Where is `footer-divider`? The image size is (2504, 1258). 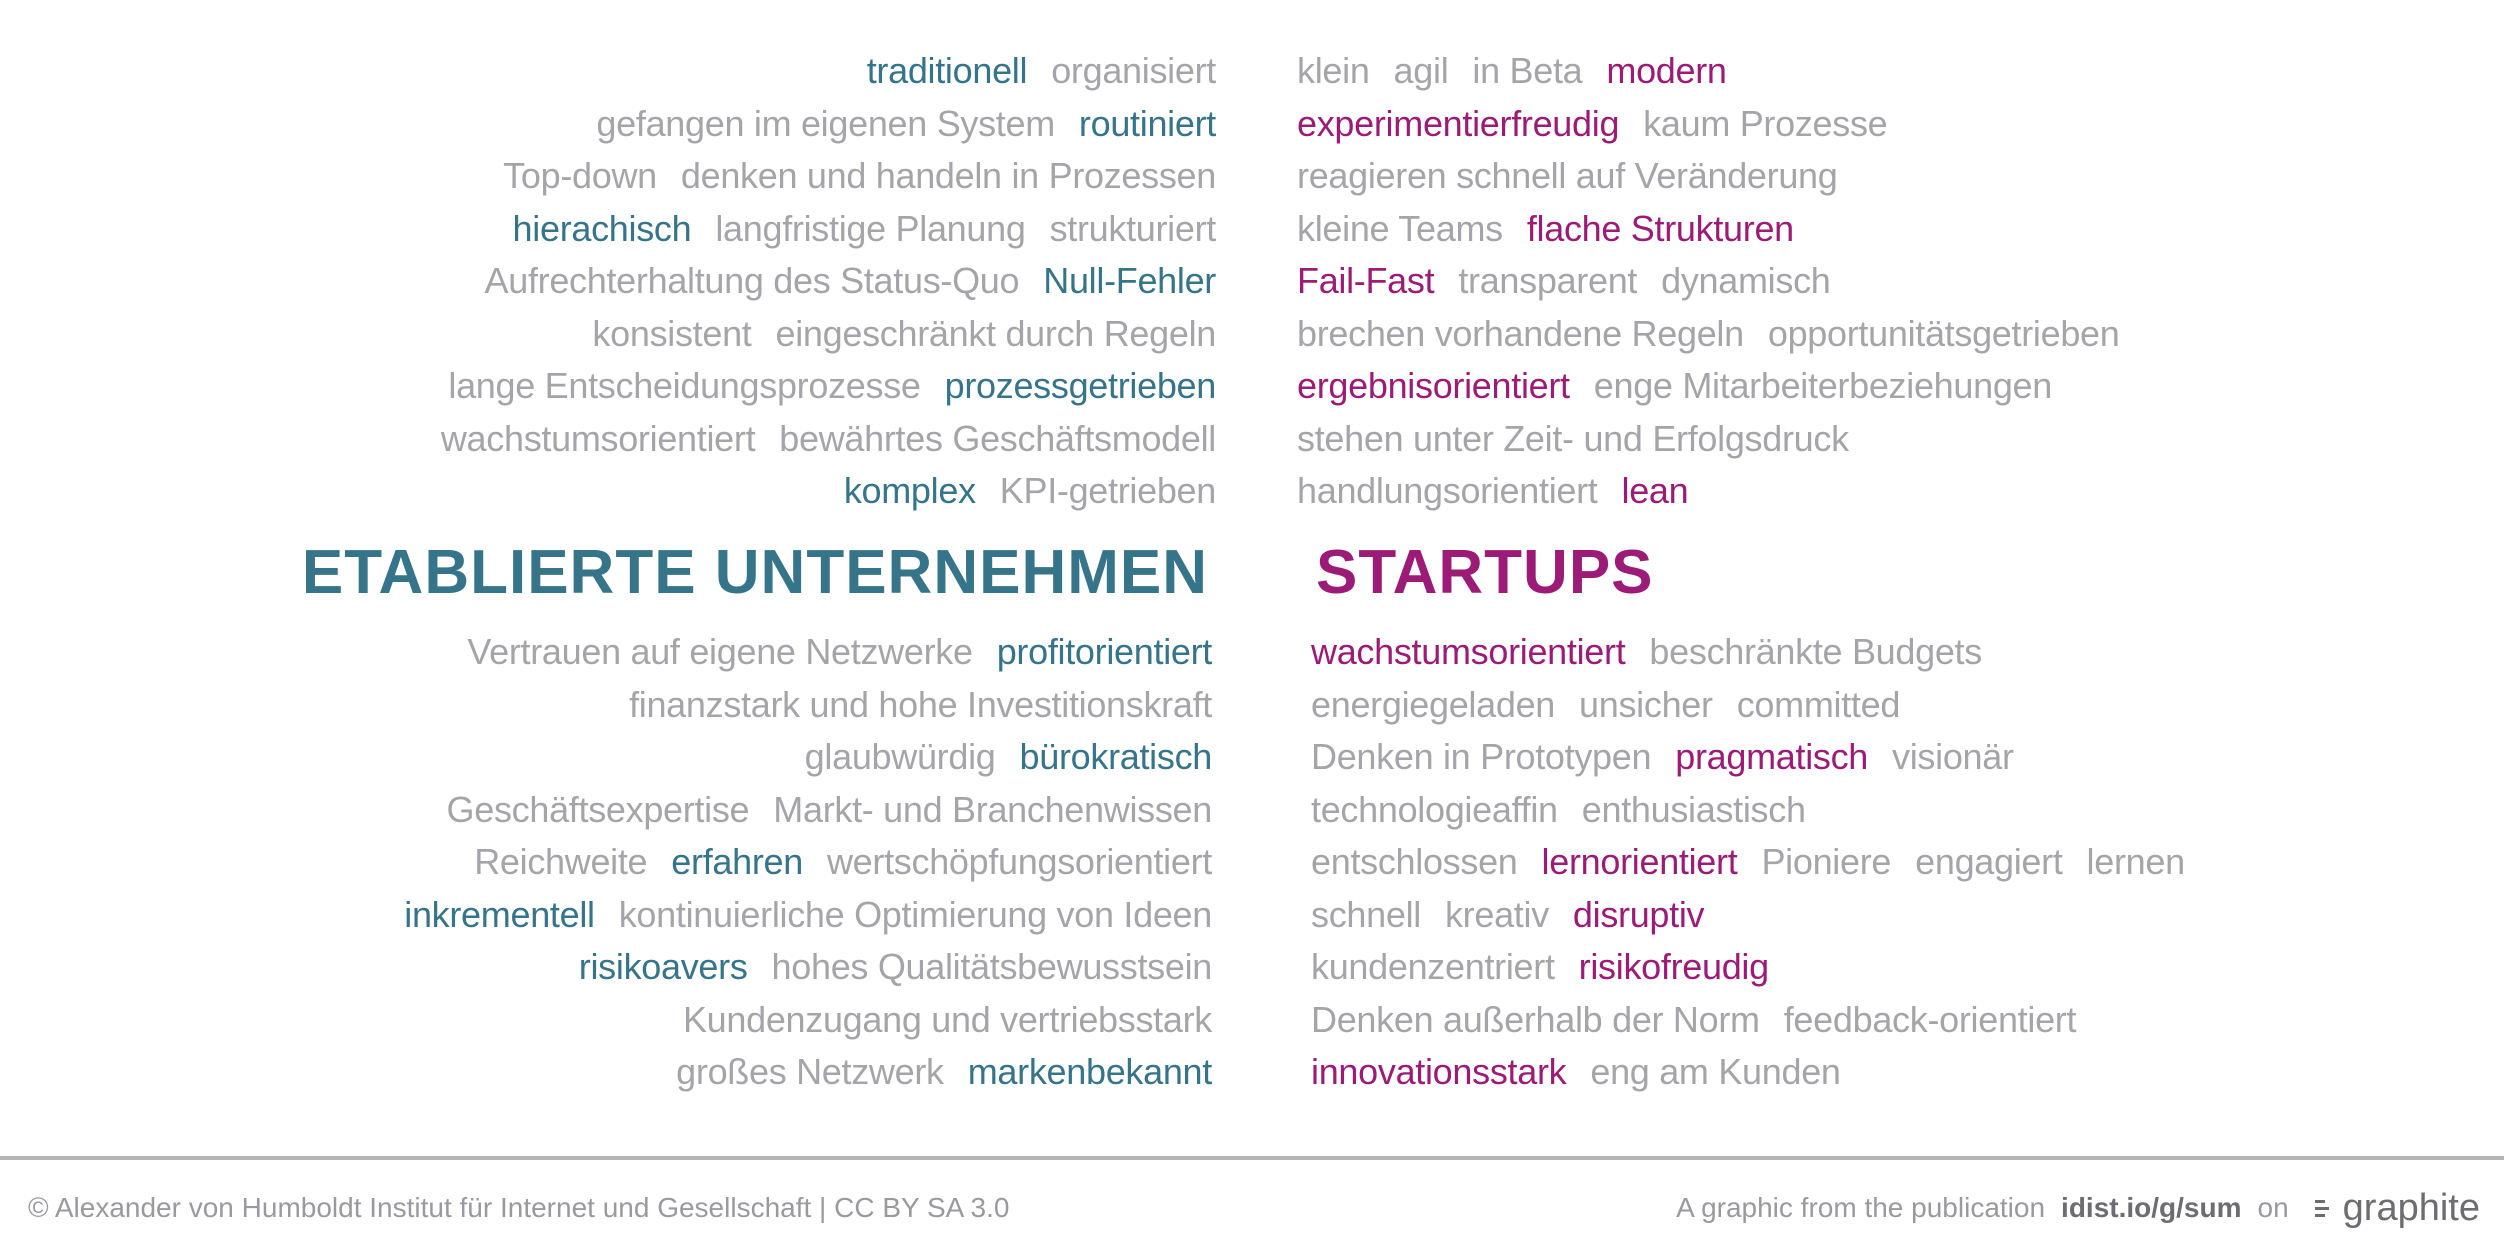 footer-divider is located at coordinates (1252, 1158).